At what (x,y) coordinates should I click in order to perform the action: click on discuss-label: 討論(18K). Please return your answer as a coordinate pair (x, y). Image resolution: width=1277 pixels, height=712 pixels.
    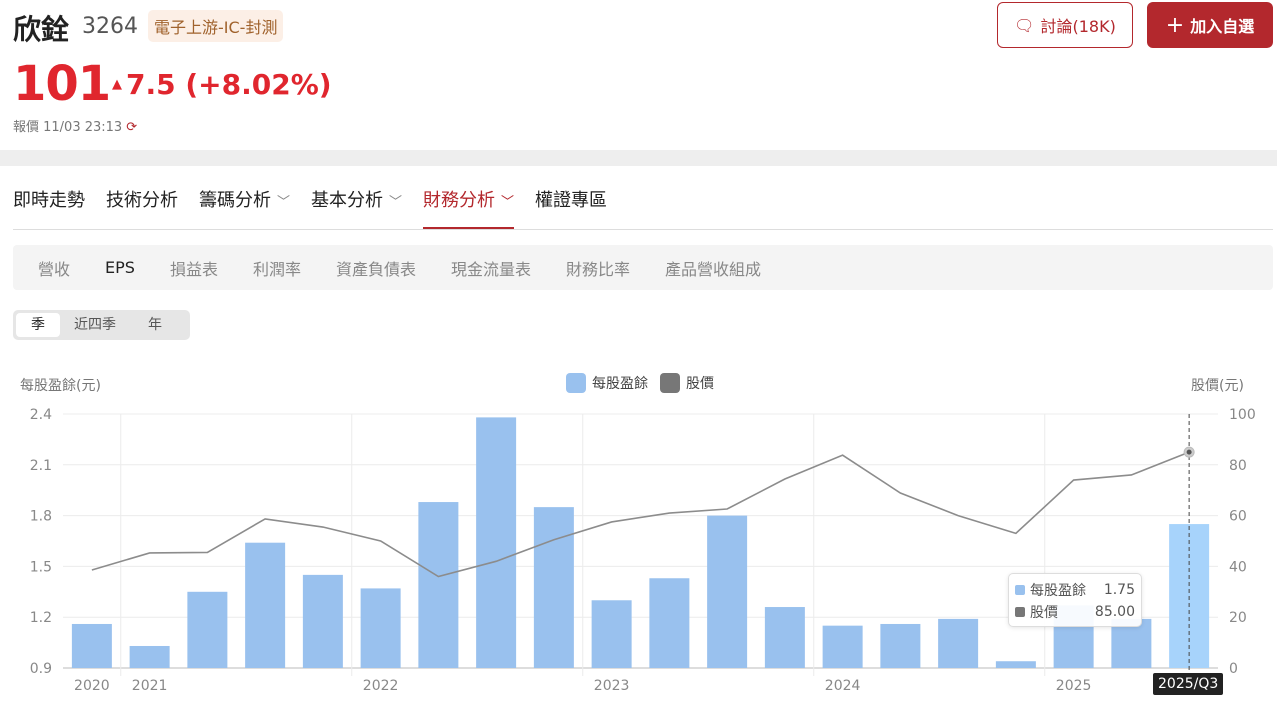
    Looking at the image, I should click on (1078, 26).